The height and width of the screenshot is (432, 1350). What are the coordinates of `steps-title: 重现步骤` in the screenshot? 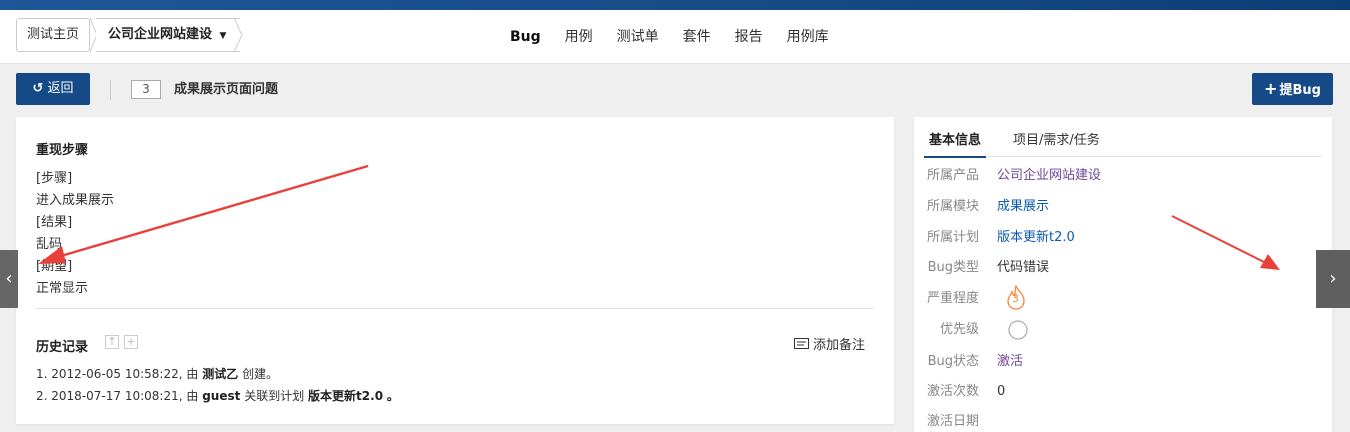 It's located at (62, 150).